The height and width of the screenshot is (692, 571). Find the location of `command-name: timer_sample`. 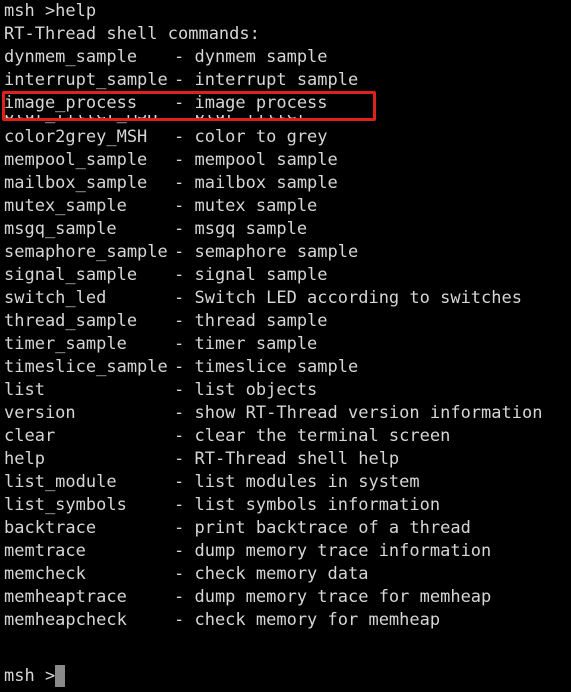

command-name: timer_sample is located at coordinates (65, 344).